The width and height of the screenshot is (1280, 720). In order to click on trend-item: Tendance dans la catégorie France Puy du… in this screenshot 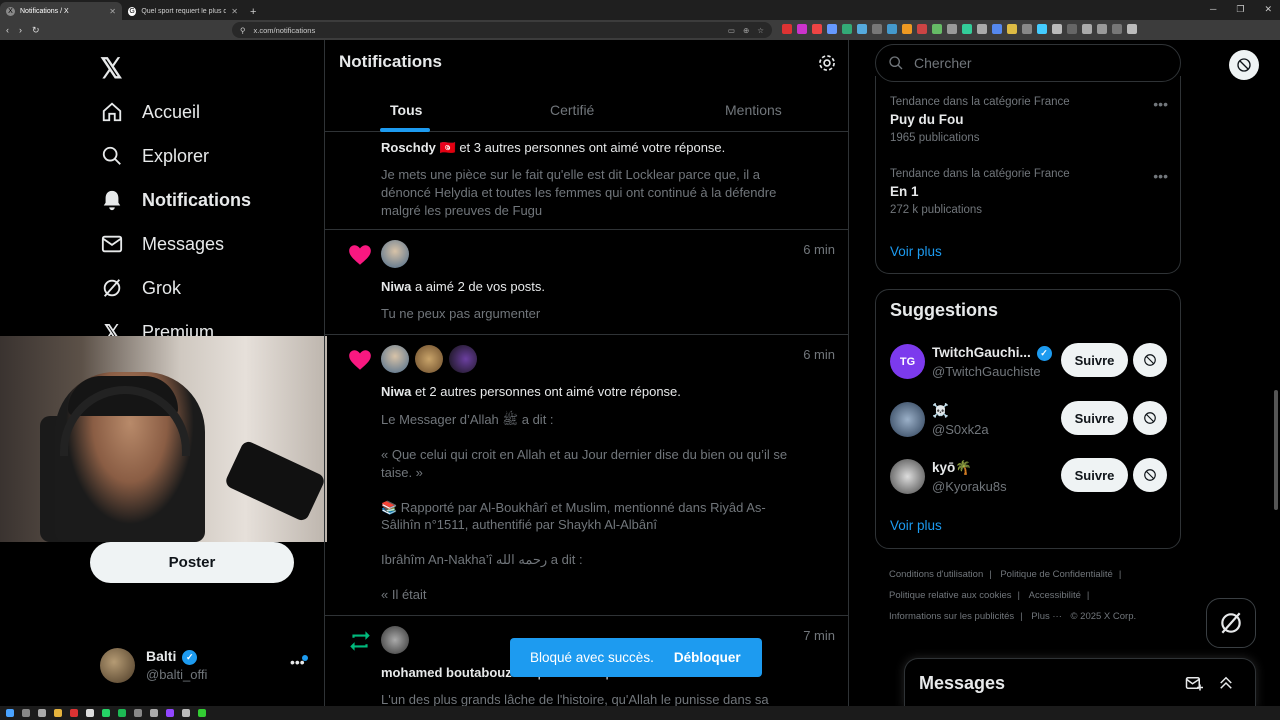, I will do `click(1030, 120)`.